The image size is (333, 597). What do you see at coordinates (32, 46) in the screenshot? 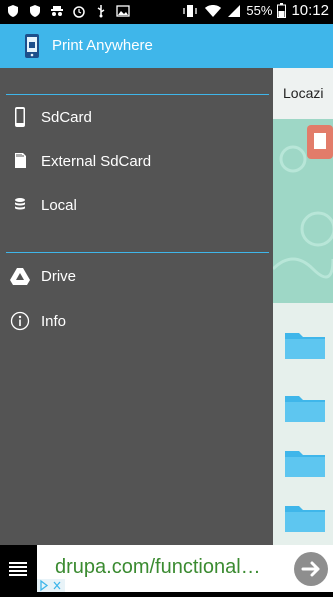
I see `app-logo-icon` at bounding box center [32, 46].